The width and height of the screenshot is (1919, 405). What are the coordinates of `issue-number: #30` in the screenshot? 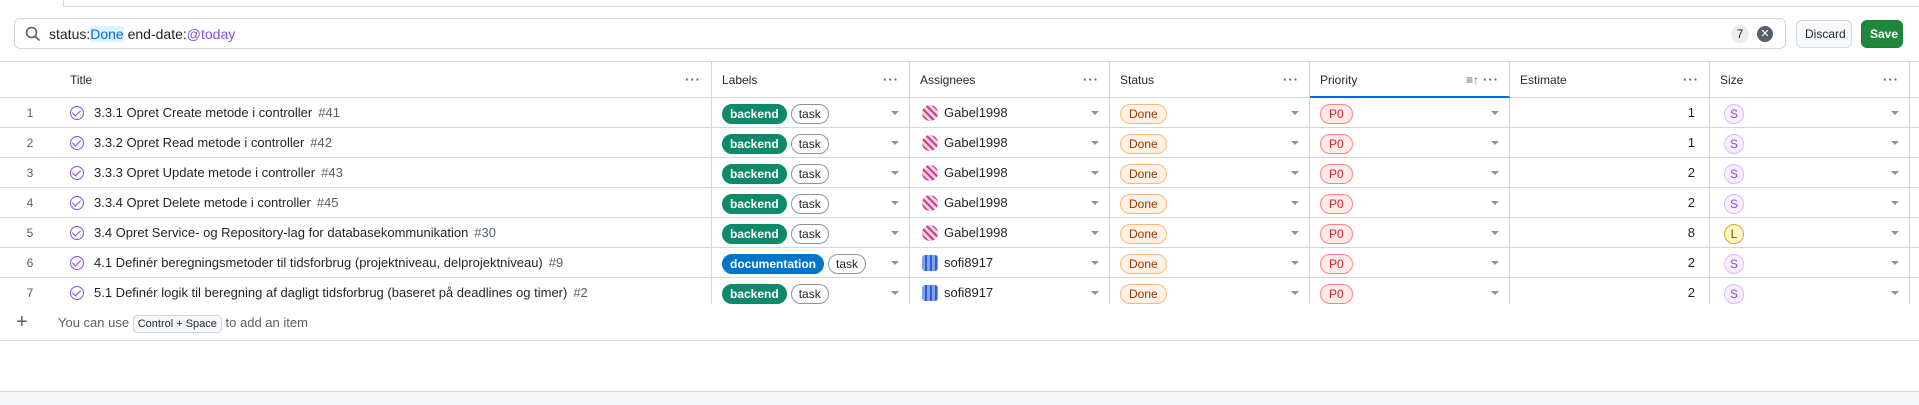 It's located at (485, 232).